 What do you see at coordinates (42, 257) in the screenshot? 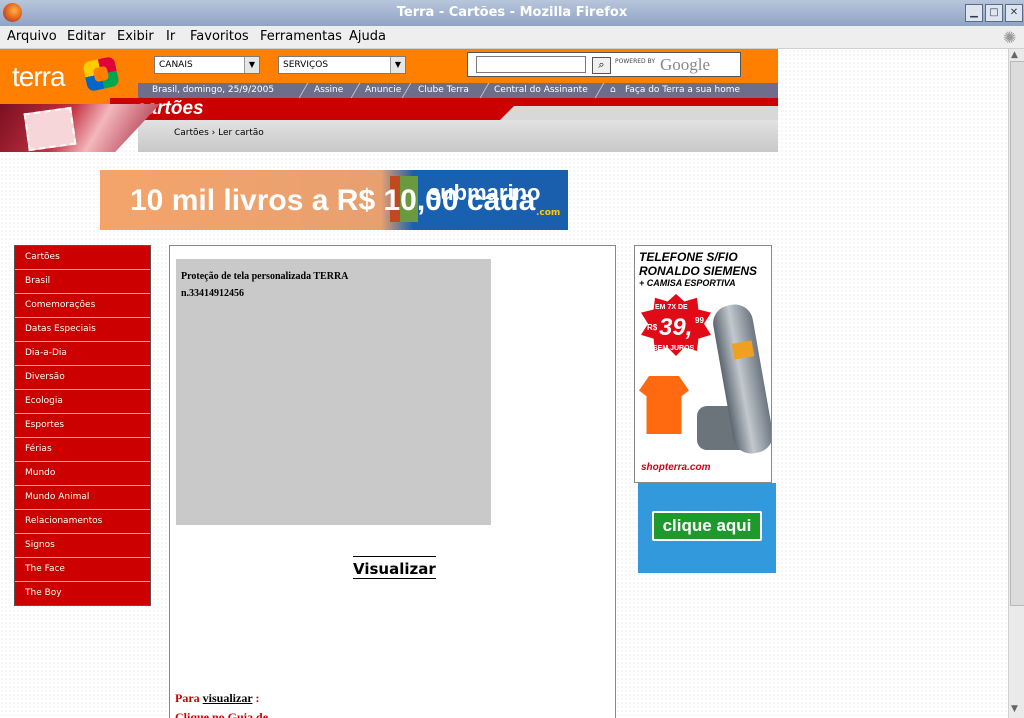
I see `sidebar-item-label: Cartões` at bounding box center [42, 257].